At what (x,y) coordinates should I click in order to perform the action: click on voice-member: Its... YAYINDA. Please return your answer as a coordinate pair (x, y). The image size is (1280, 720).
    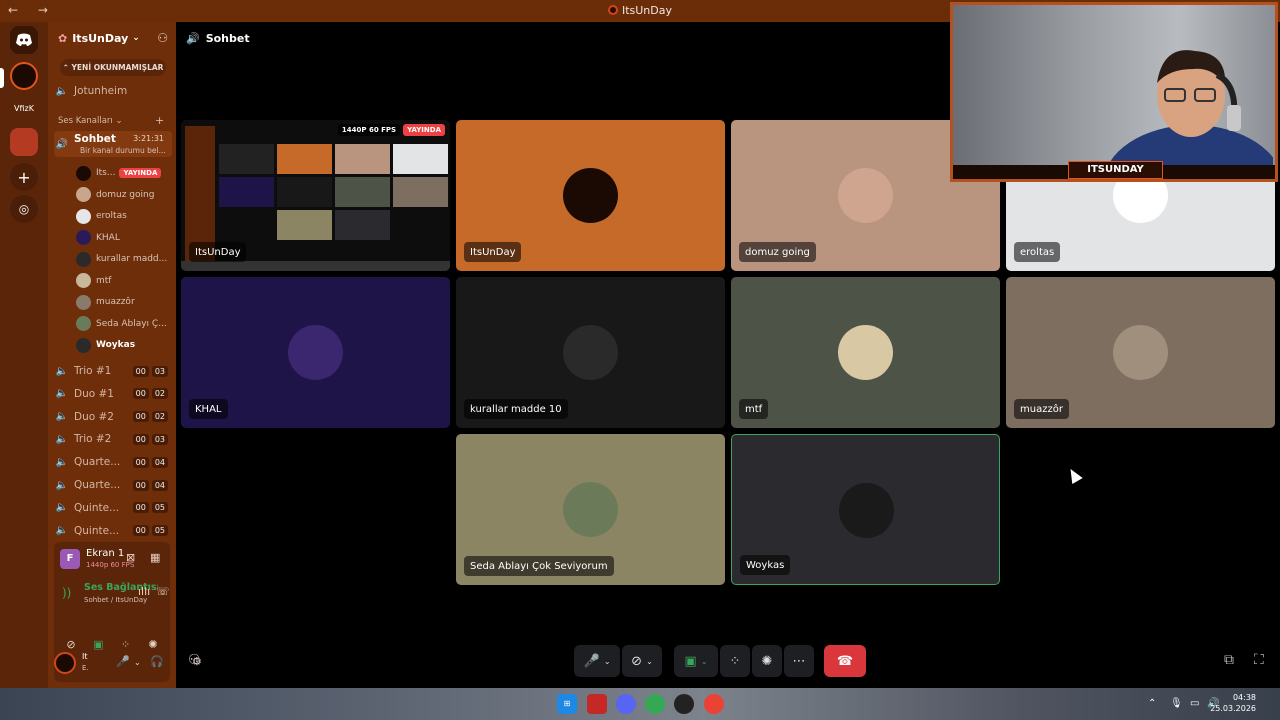
    Looking at the image, I should click on (122, 173).